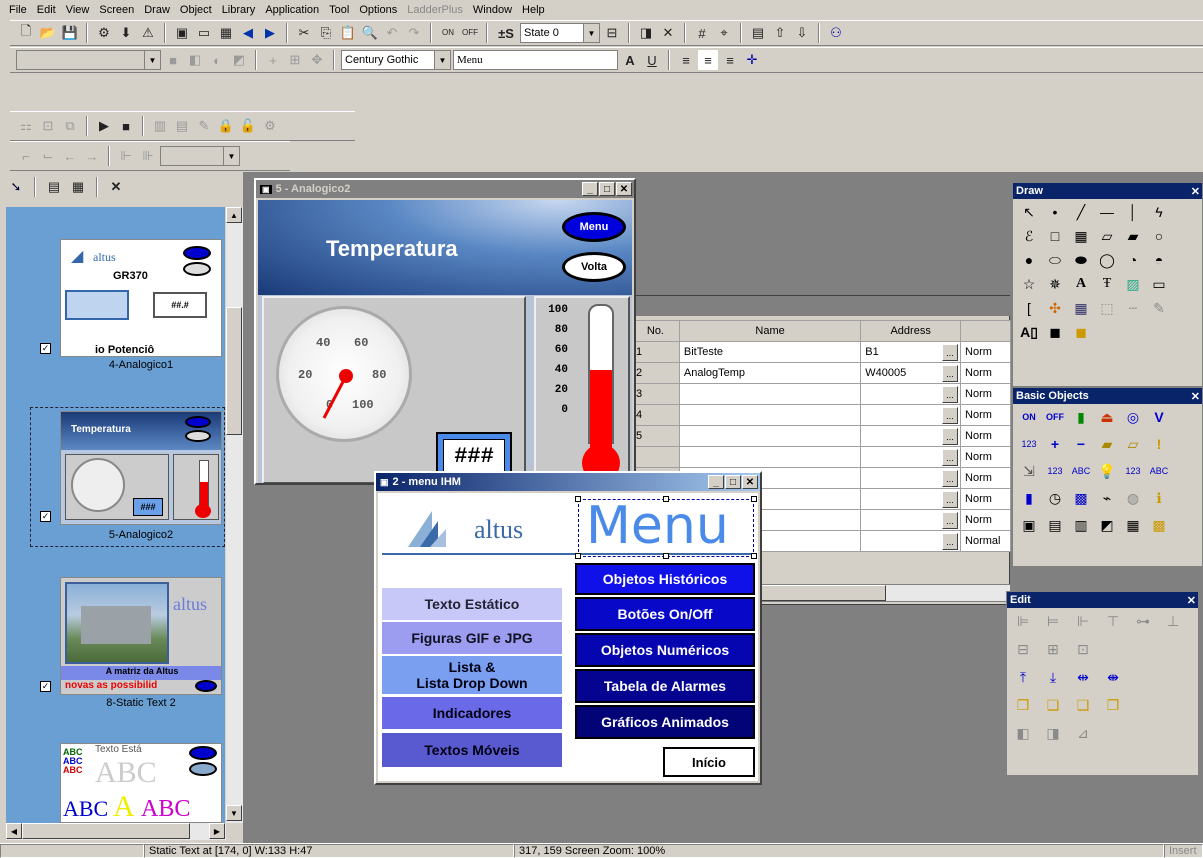  Describe the element at coordinates (48, 33) in the screenshot. I see `open-folder-icon: 📂` at that location.